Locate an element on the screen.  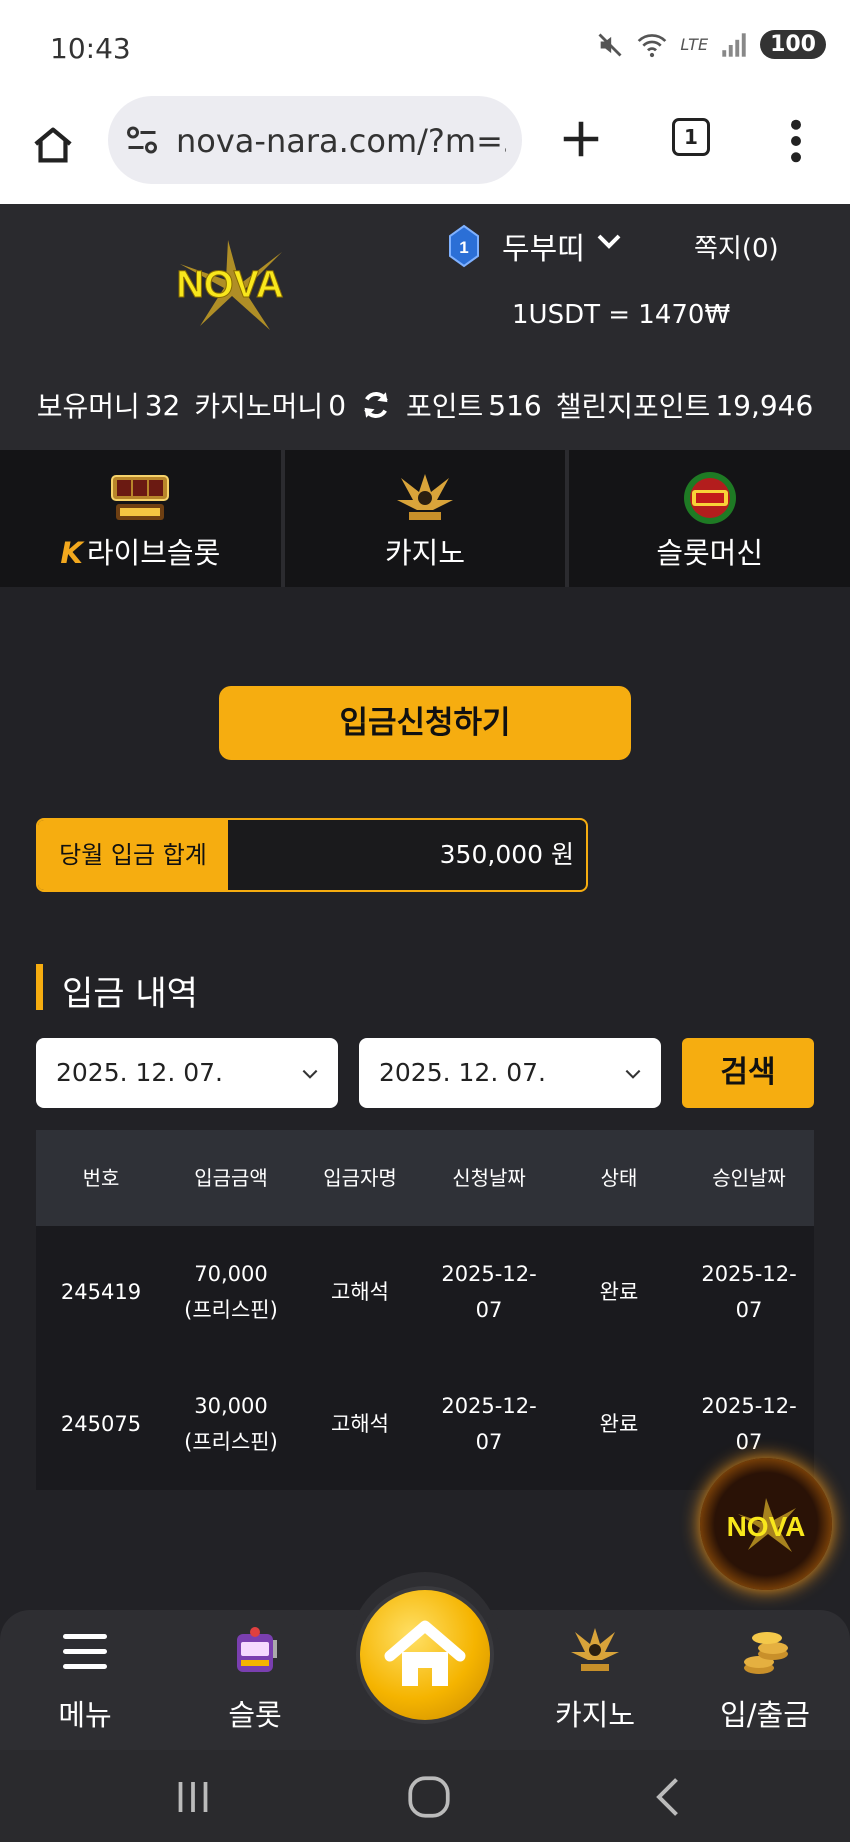
username: 두부띠 is located at coordinates (543, 246).